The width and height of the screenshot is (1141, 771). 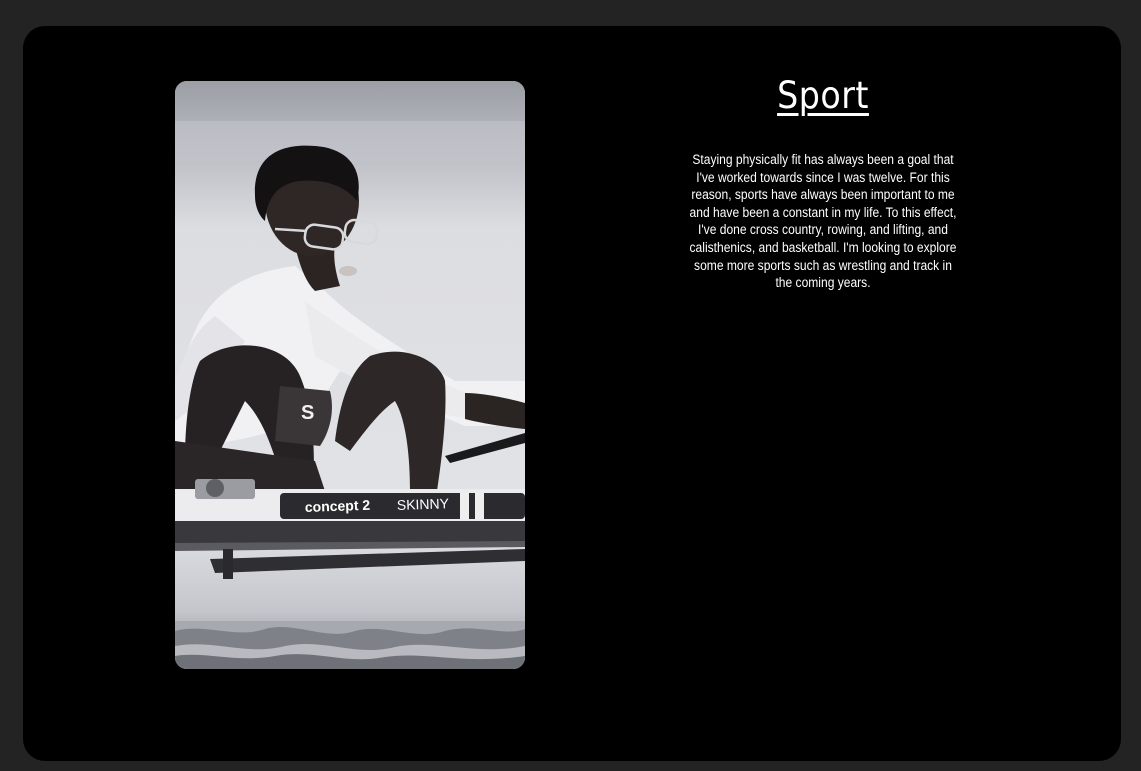 I want to click on section-title: Sport, so click(x=823, y=95).